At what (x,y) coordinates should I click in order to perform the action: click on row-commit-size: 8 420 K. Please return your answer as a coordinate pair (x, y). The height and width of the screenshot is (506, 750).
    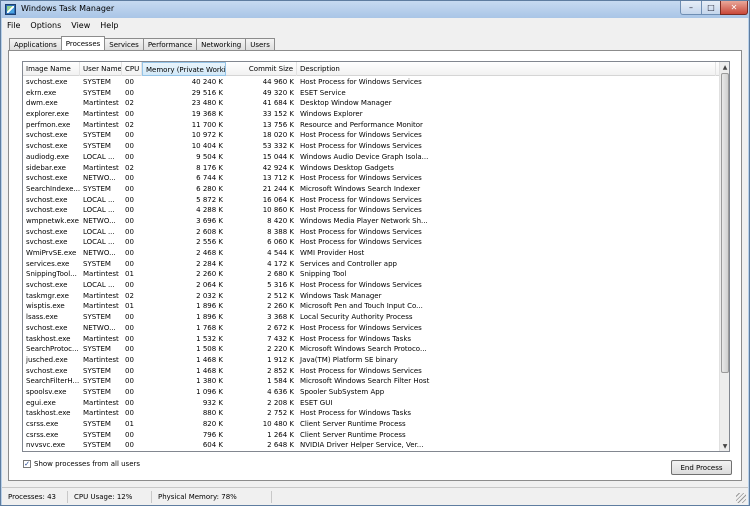
    Looking at the image, I should click on (280, 220).